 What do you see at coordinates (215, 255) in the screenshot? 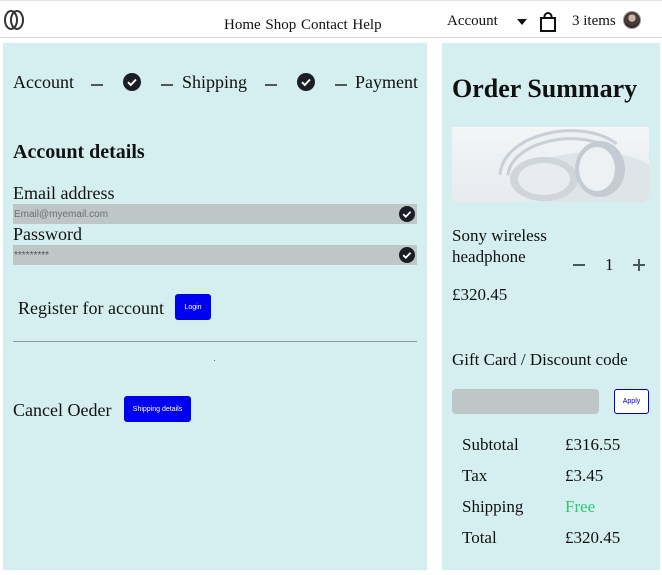
I see `password-field` at bounding box center [215, 255].